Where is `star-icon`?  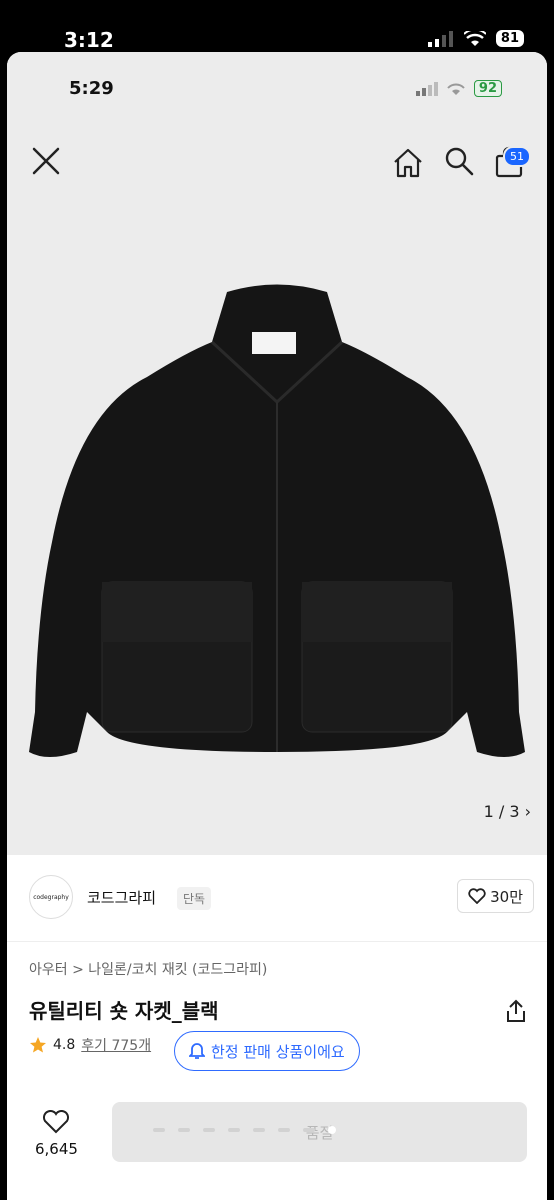
star-icon is located at coordinates (38, 1045).